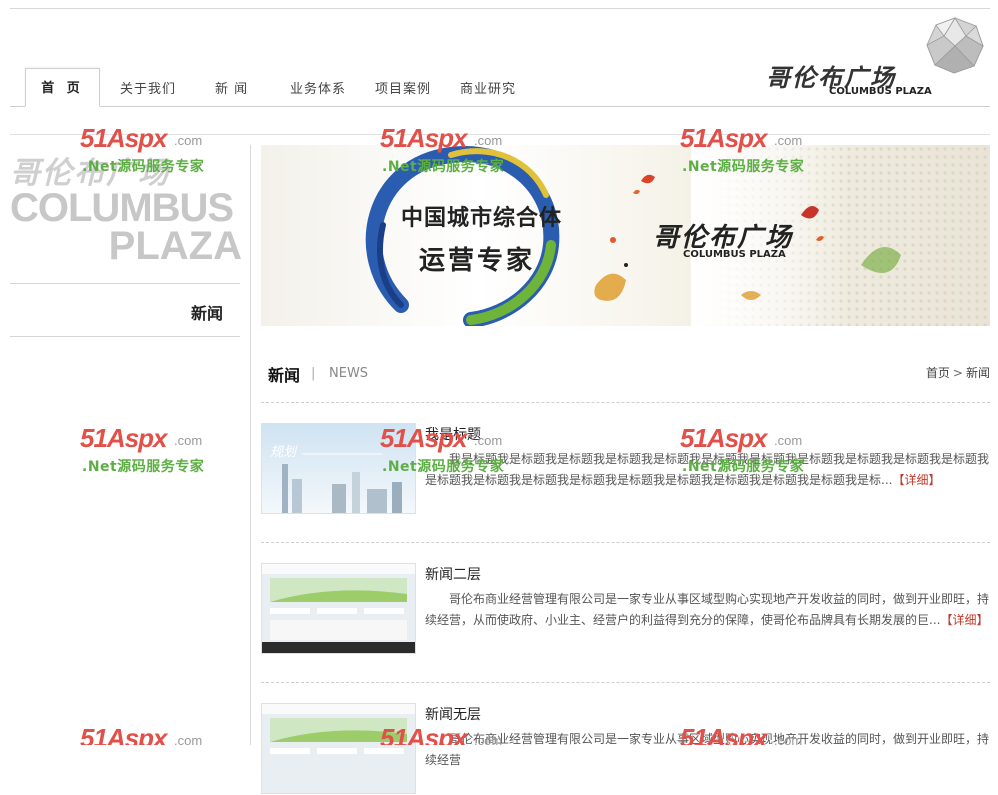 This screenshot has height=795, width=998. I want to click on nav-tab-news: 新 闻, so click(231, 87).